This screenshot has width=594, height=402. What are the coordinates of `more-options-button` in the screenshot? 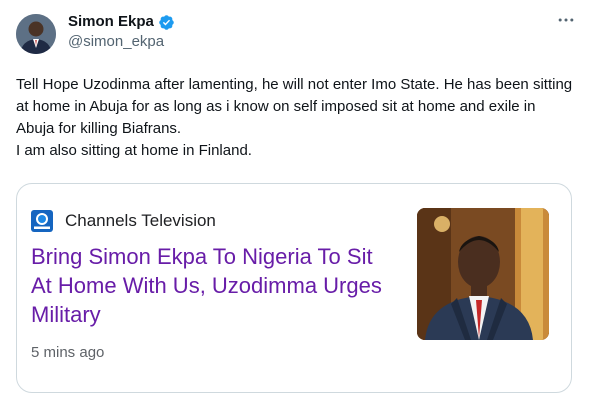 It's located at (566, 22).